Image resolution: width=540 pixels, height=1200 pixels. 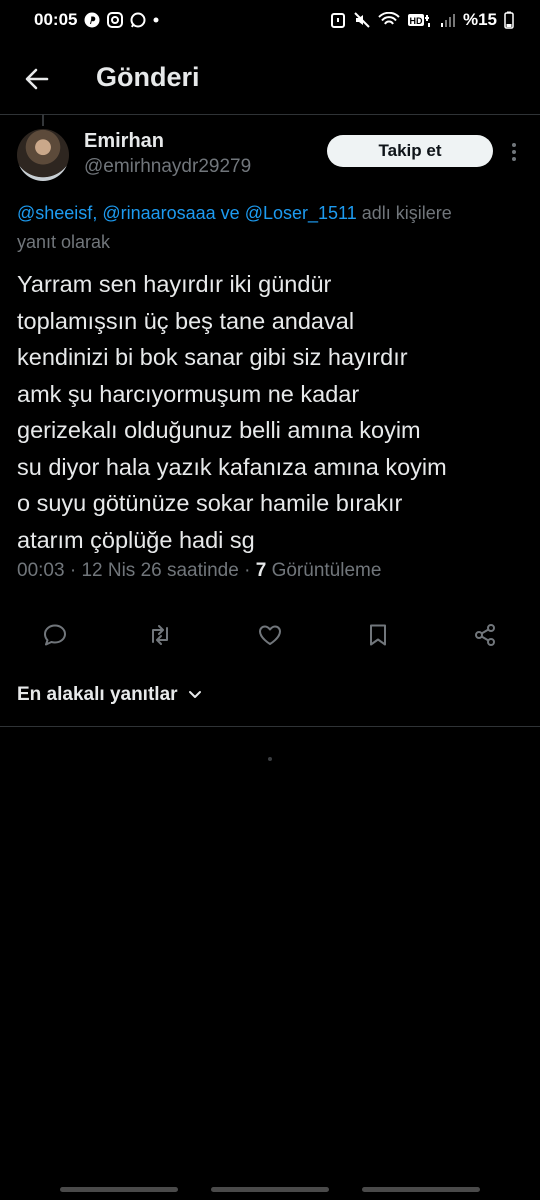 What do you see at coordinates (37, 79) in the screenshot?
I see `back-arrow-icon` at bounding box center [37, 79].